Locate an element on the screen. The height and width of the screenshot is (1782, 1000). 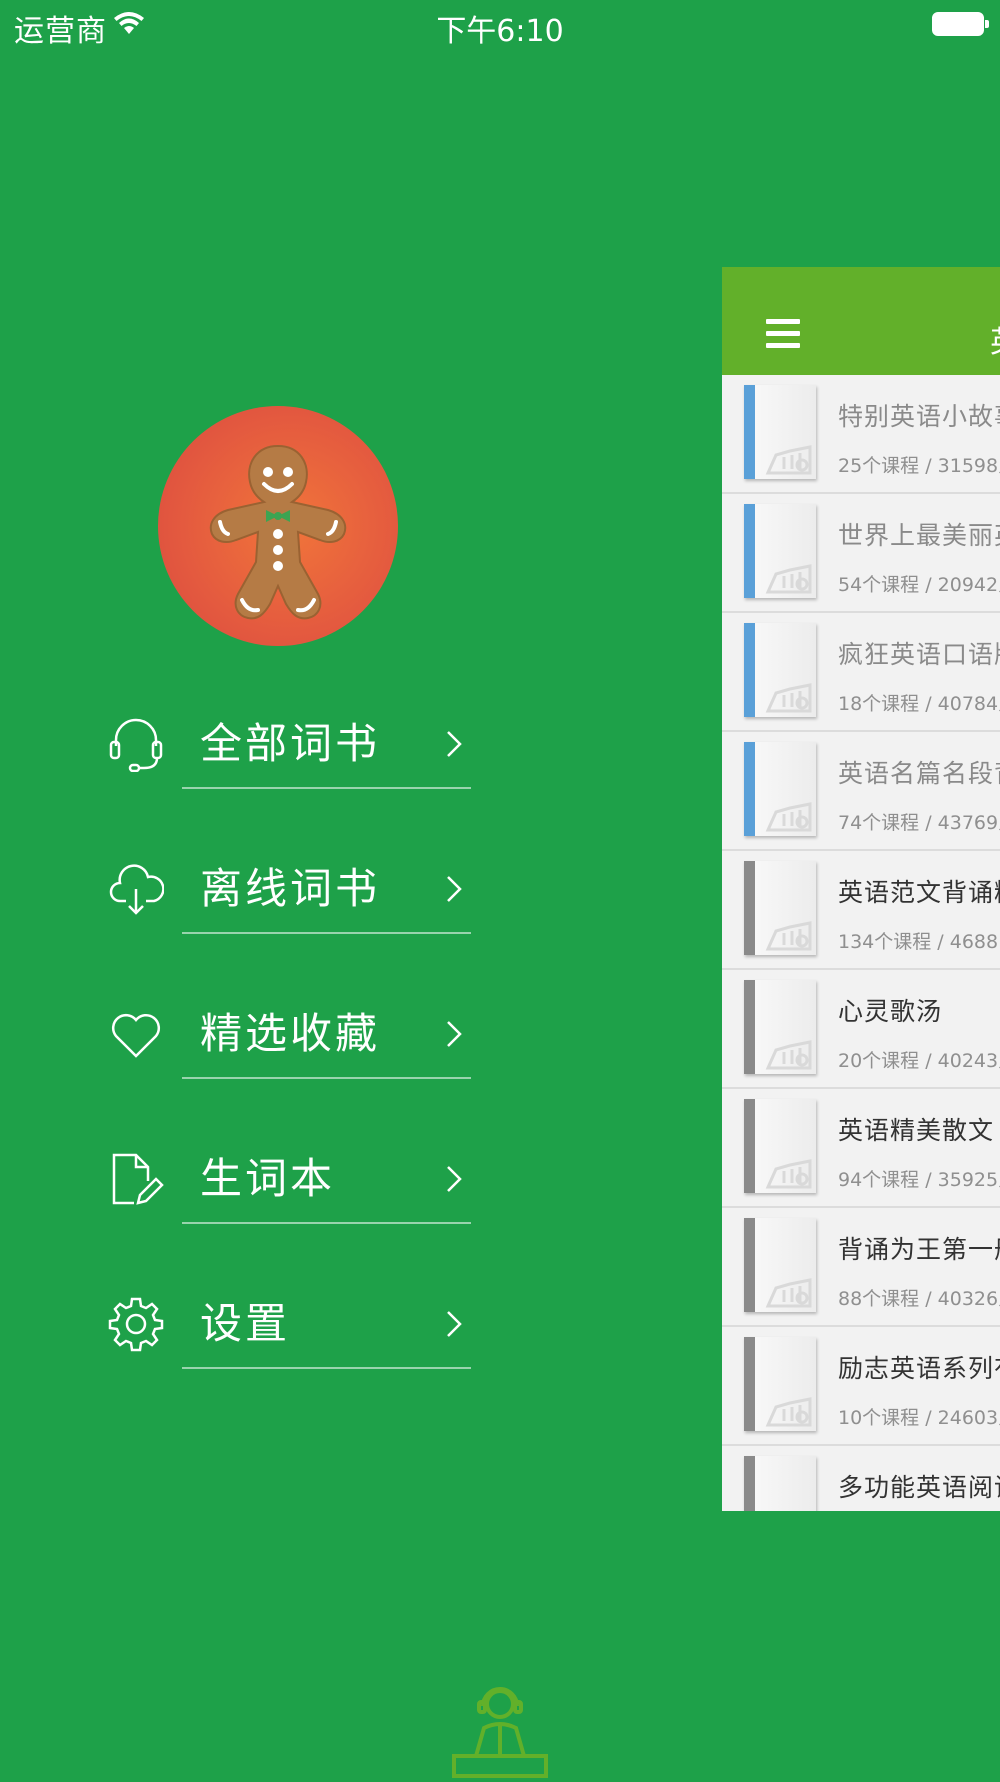
book-title: 背诵为王第一册 is located at coordinates (919, 1249).